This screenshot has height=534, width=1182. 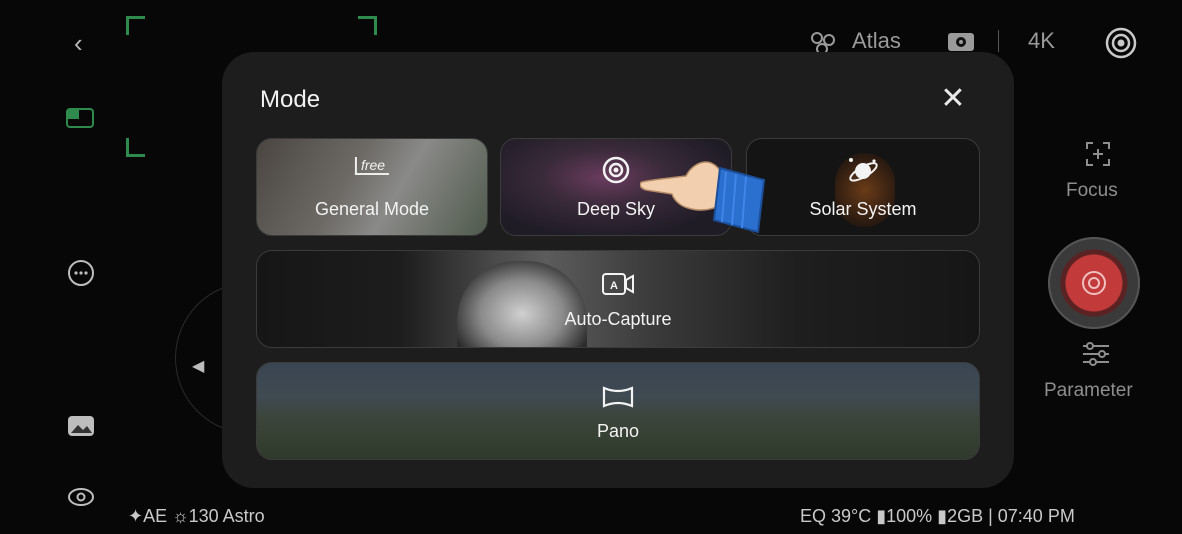 What do you see at coordinates (614, 286) in the screenshot?
I see `svg-text: A` at bounding box center [614, 286].